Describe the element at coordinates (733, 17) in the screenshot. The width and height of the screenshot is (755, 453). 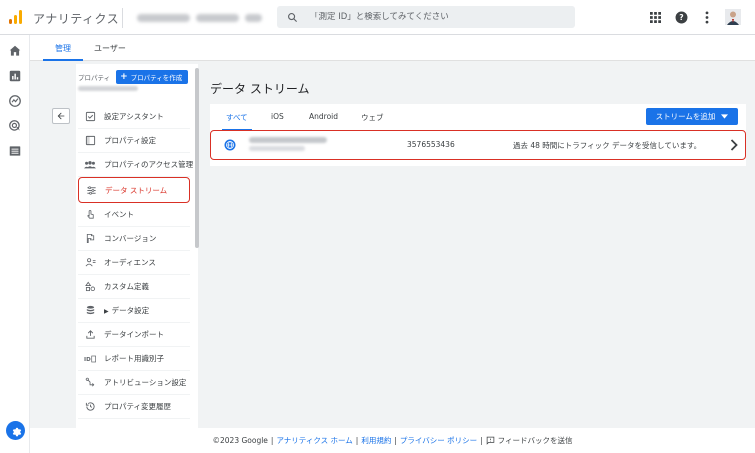
I see `avatar` at that location.